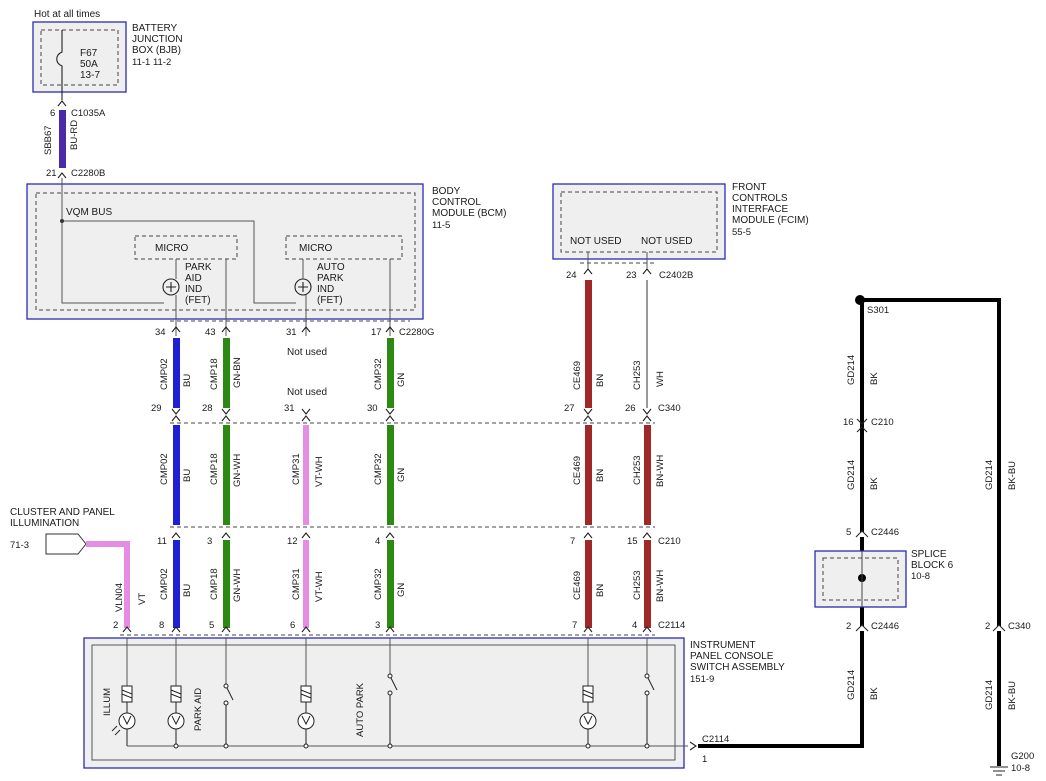 The width and height of the screenshot is (1046, 781). What do you see at coordinates (630, 408) in the screenshot?
I see `svg-text: 26` at bounding box center [630, 408].